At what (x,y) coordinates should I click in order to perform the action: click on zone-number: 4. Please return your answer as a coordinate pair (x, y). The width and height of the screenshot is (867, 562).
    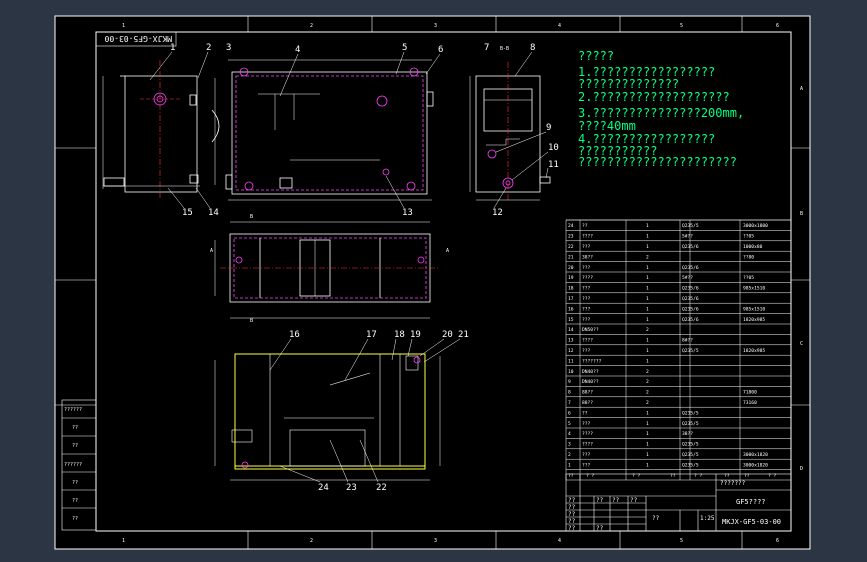
    Looking at the image, I should click on (559, 26).